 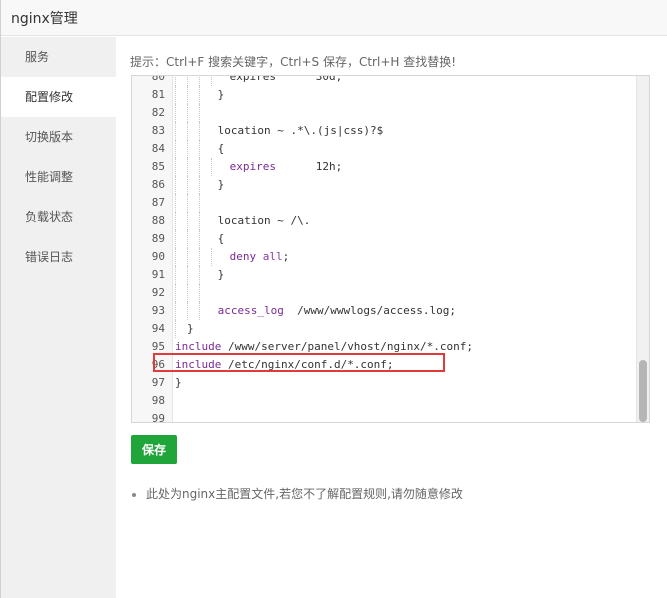 I want to click on code-text: expires 30d;, so click(x=258, y=81).